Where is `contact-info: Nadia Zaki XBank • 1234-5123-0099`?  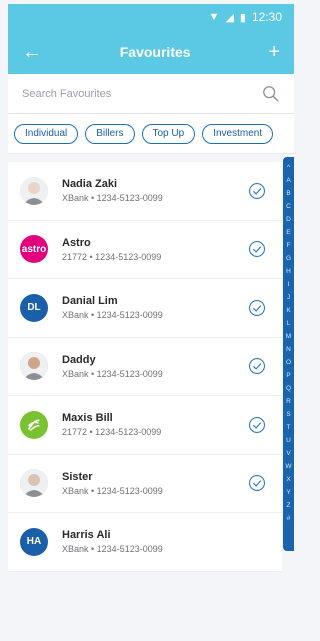 contact-info: Nadia Zaki XBank • 1234-5123-0099 is located at coordinates (155, 190).